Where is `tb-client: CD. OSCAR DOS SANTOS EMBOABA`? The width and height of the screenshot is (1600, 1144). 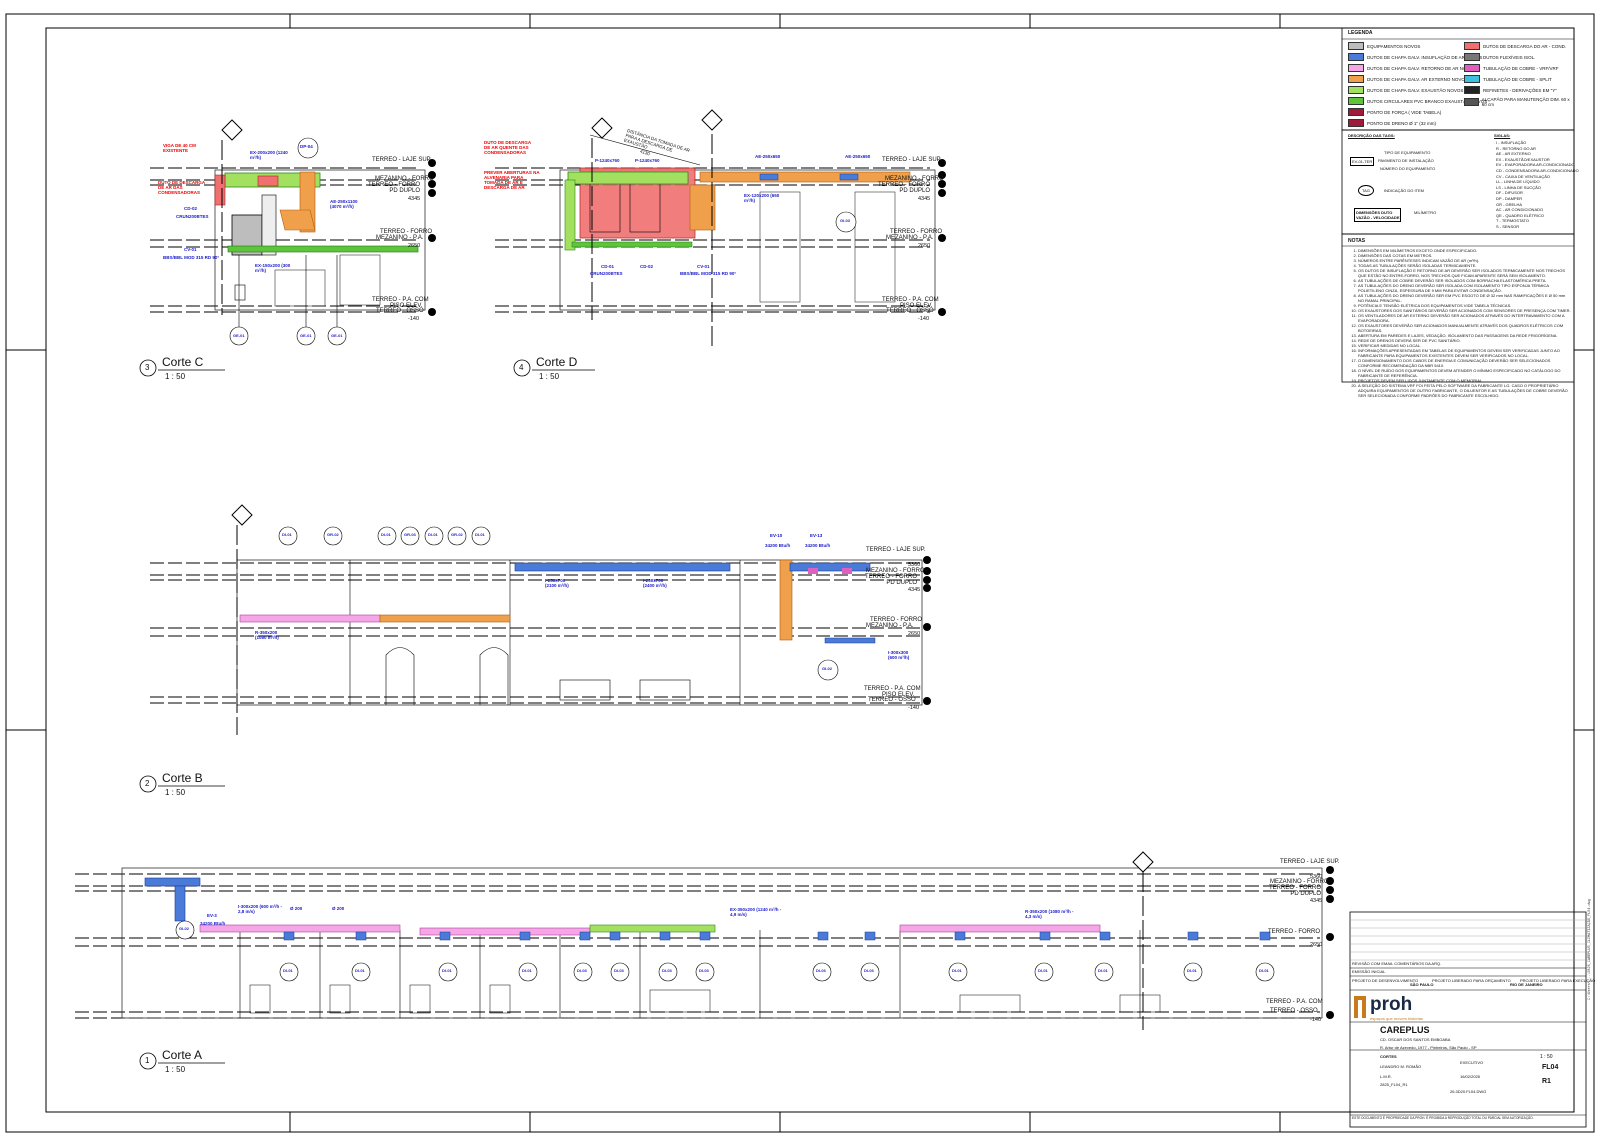
tb-client: CD. OSCAR DOS SANTOS EMBOABA is located at coordinates (1415, 1039).